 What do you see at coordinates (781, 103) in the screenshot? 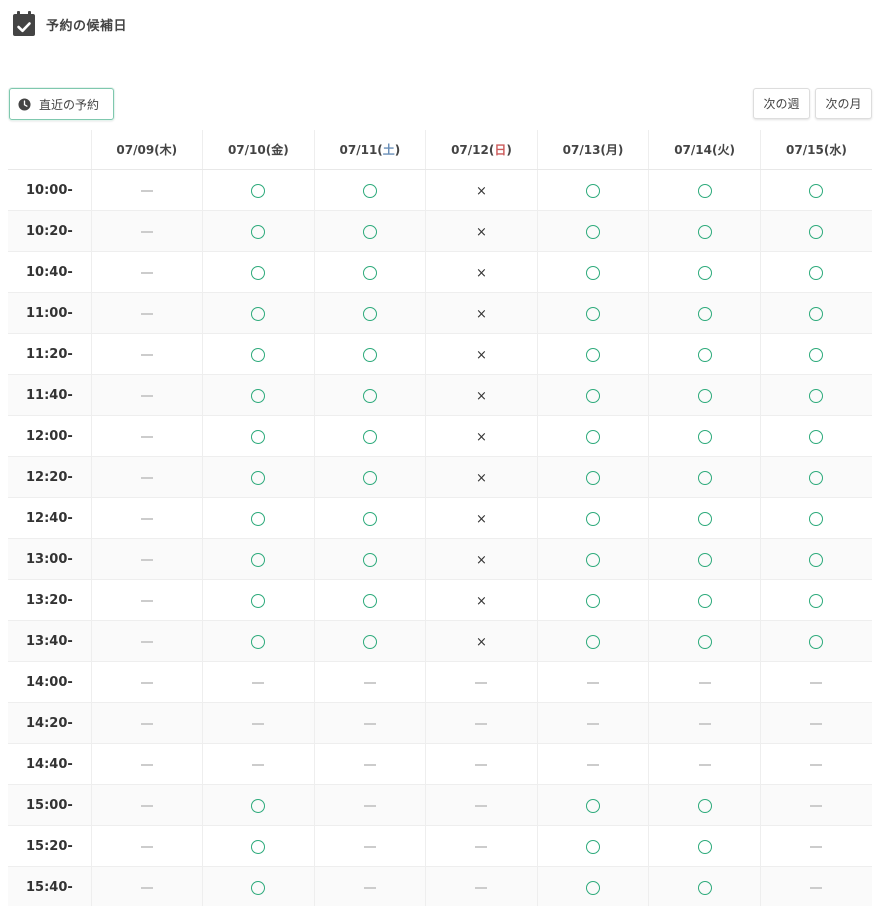
I see `next-week-button: 次の週` at bounding box center [781, 103].